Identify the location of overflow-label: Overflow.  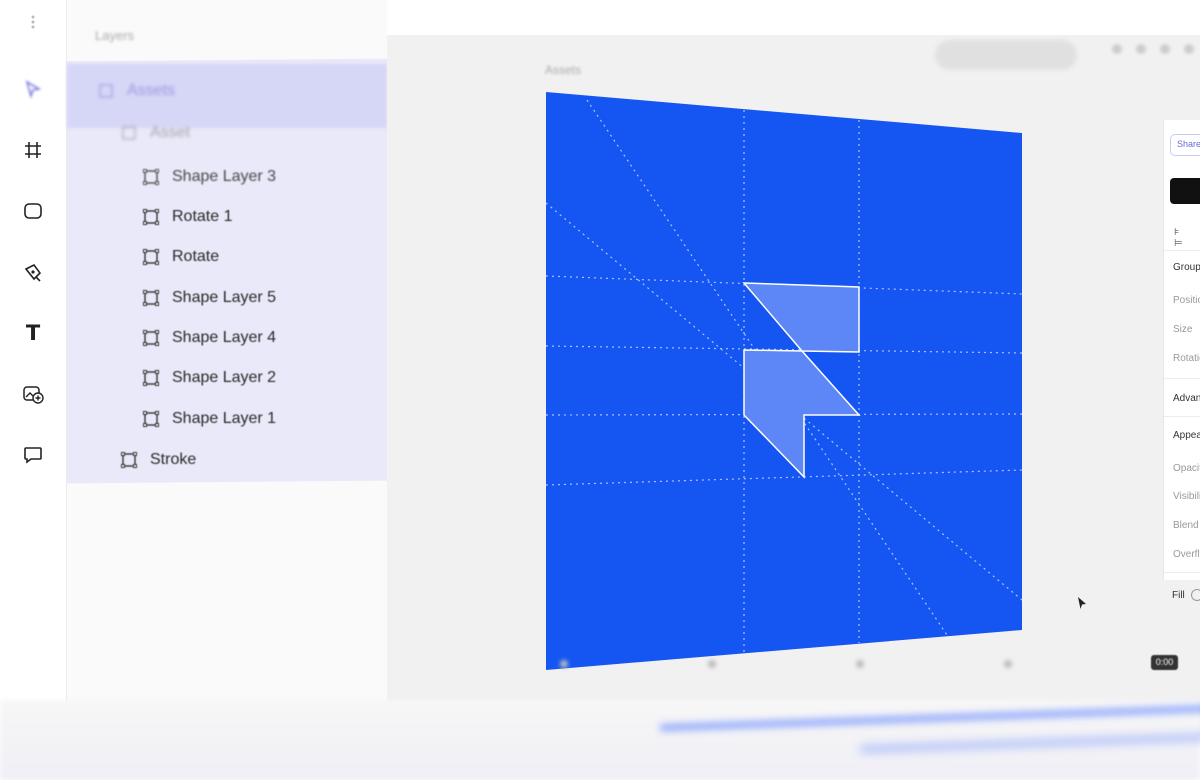
(1186, 554).